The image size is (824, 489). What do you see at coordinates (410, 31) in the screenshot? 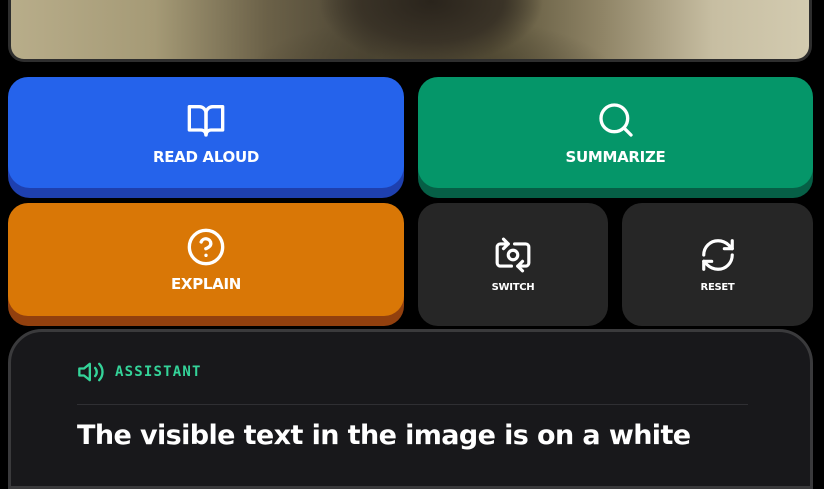
I see `camera-preview` at bounding box center [410, 31].